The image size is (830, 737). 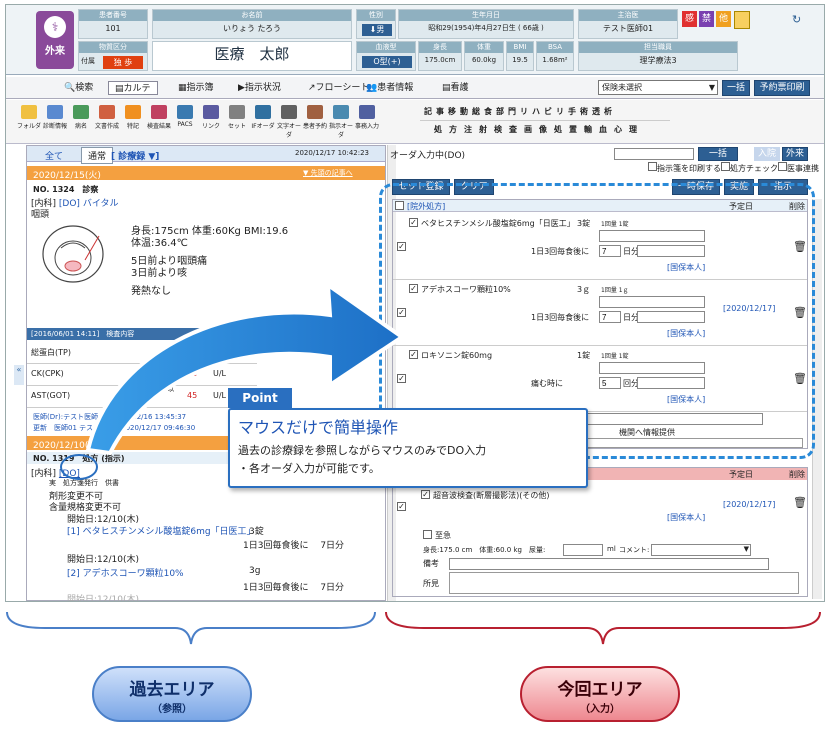 What do you see at coordinates (596, 111) in the screenshot?
I see `order-tab-row1: 透` at bounding box center [596, 111].